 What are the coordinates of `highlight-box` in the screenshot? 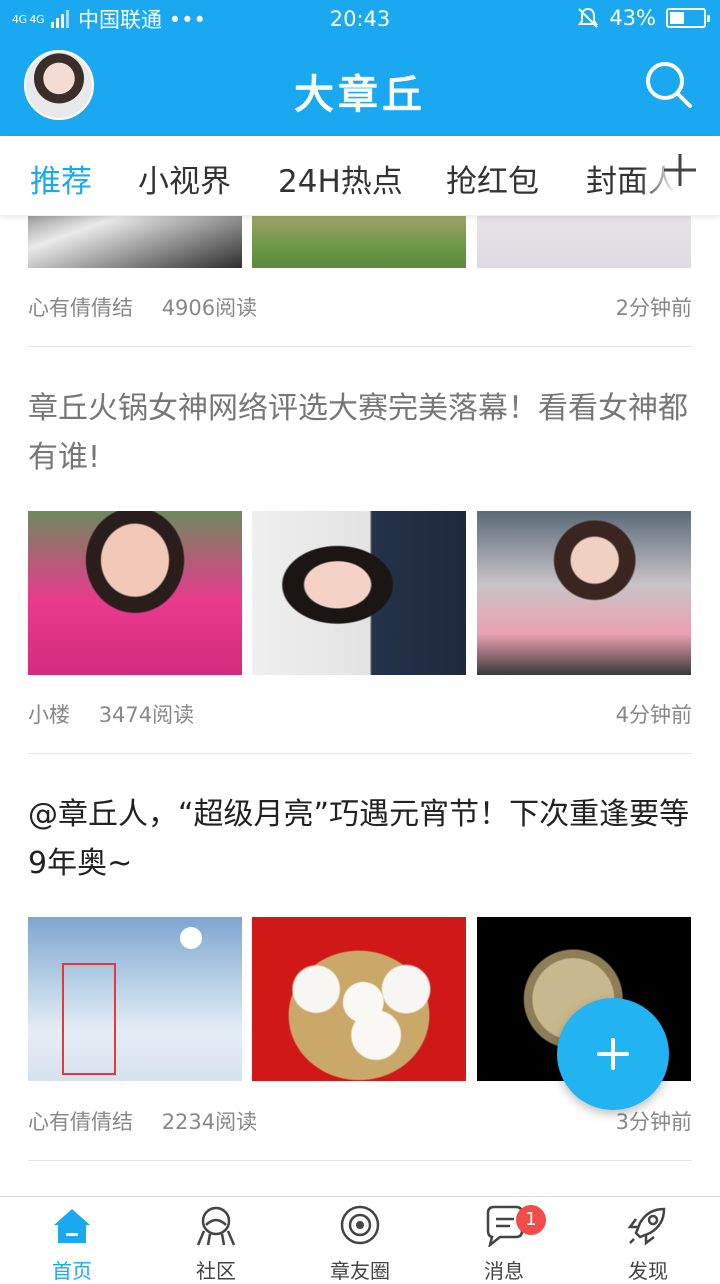 It's located at (89, 1019).